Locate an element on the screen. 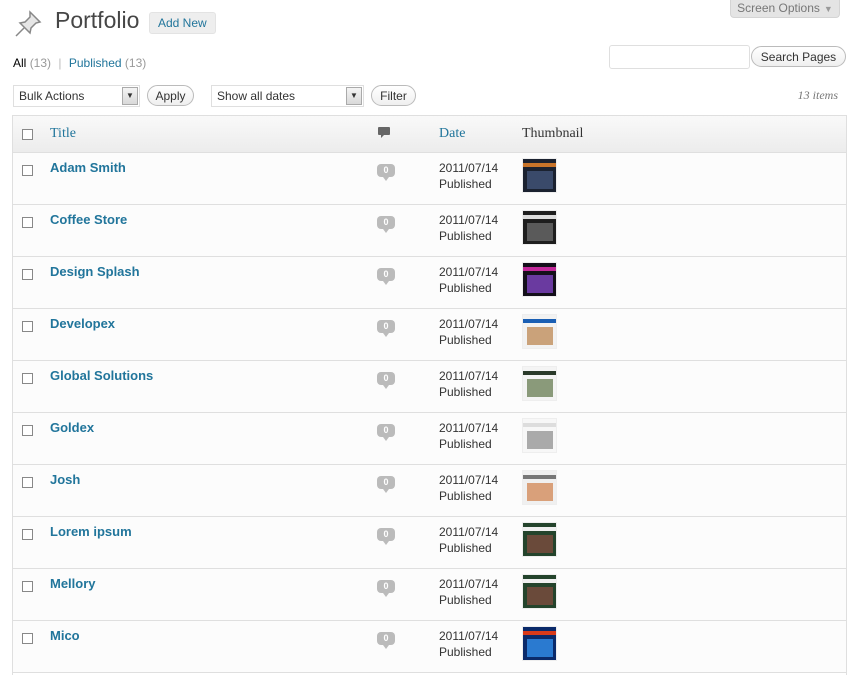 The image size is (854, 675). row-title-link: Global Solutions is located at coordinates (101, 375).